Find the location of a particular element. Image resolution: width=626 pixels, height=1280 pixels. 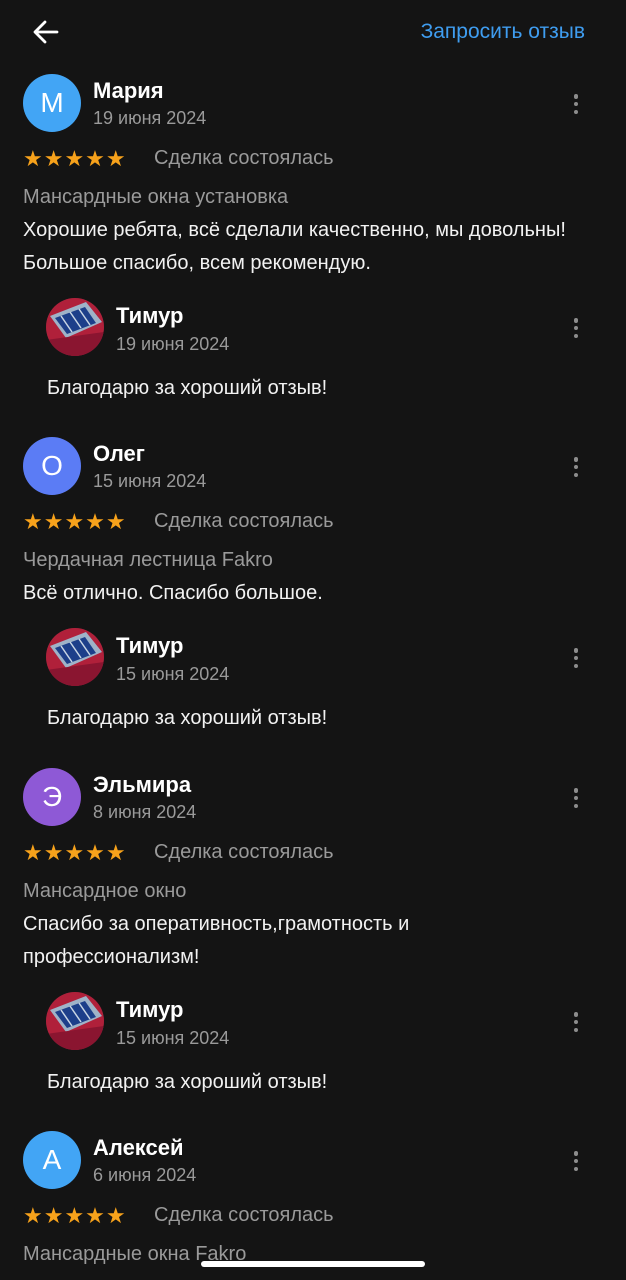

avatar: М is located at coordinates (52, 103).